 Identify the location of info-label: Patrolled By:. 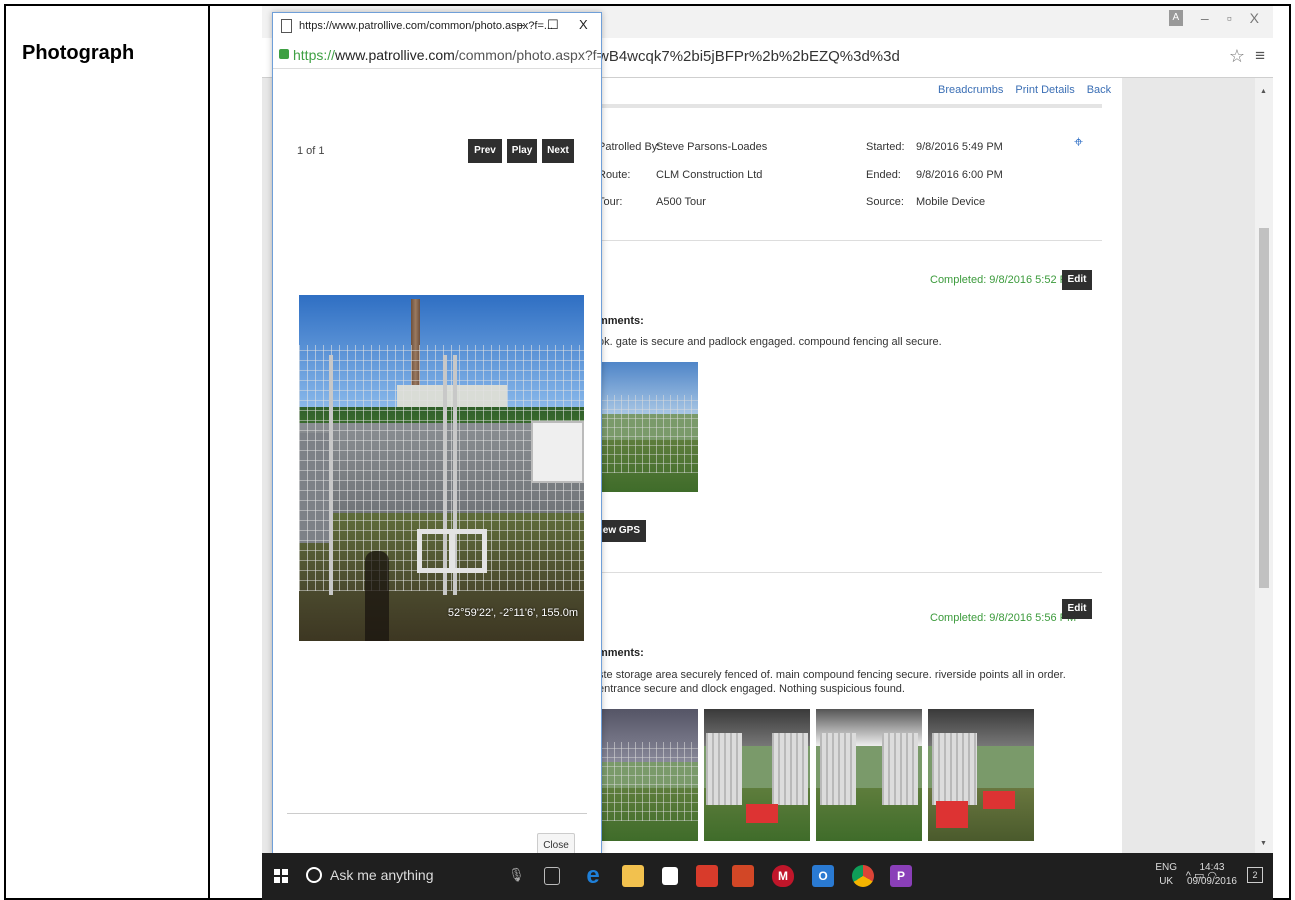
(629, 147).